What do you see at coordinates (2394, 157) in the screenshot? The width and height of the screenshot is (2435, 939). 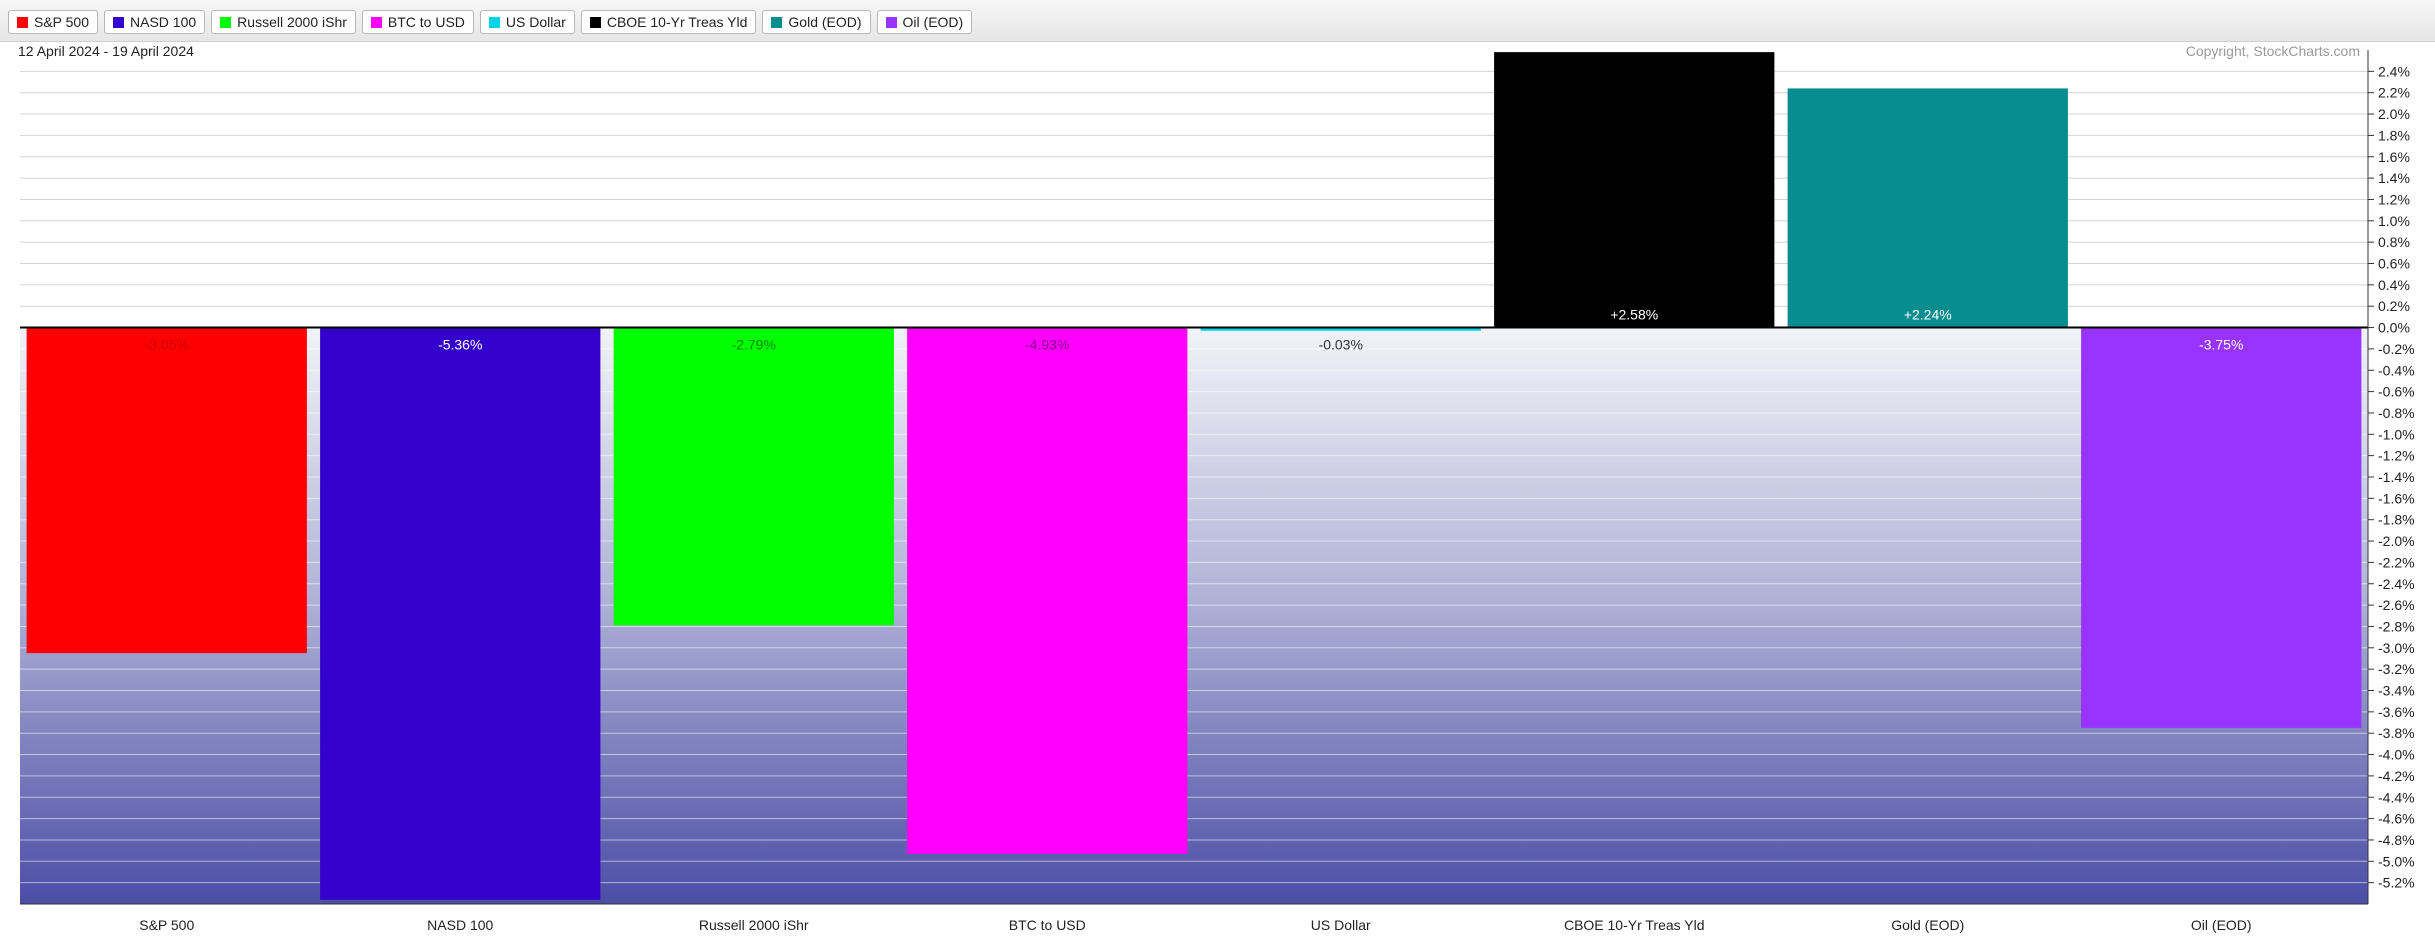 I see `y-tick-label: 1.6%` at bounding box center [2394, 157].